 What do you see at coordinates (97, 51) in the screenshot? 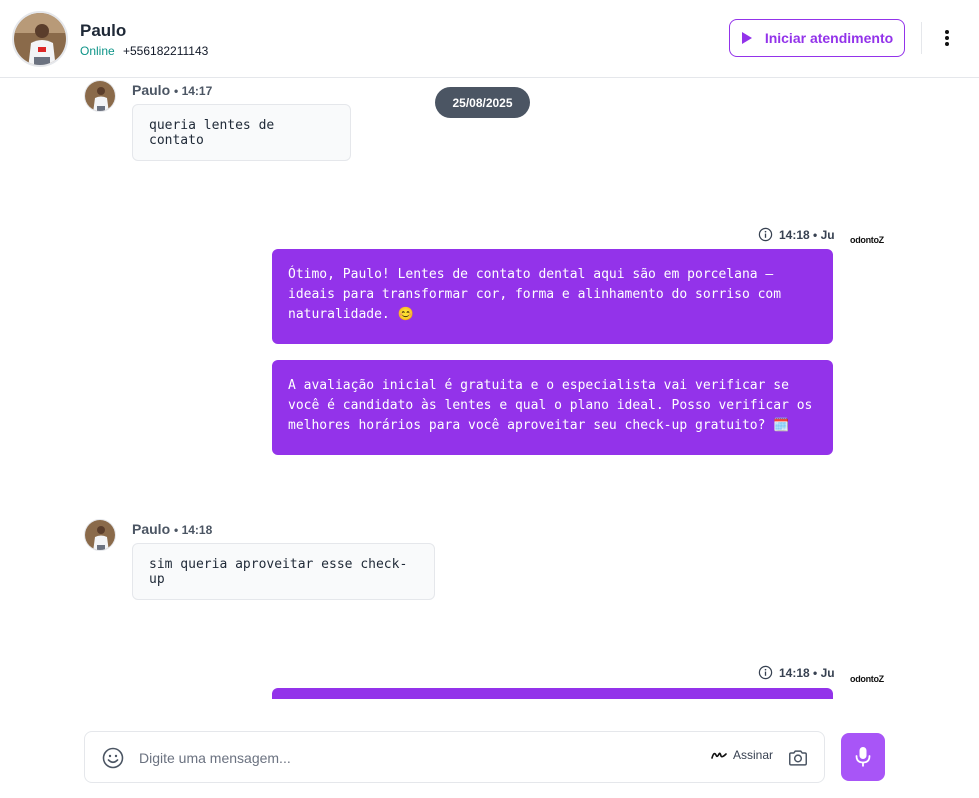
I see `online-status: Online` at bounding box center [97, 51].